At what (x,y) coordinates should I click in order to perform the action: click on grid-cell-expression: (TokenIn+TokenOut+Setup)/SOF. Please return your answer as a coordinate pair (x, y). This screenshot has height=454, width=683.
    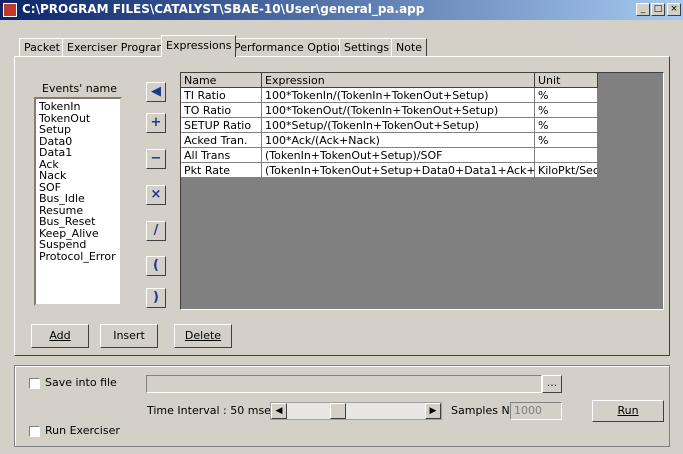
    Looking at the image, I should click on (398, 155).